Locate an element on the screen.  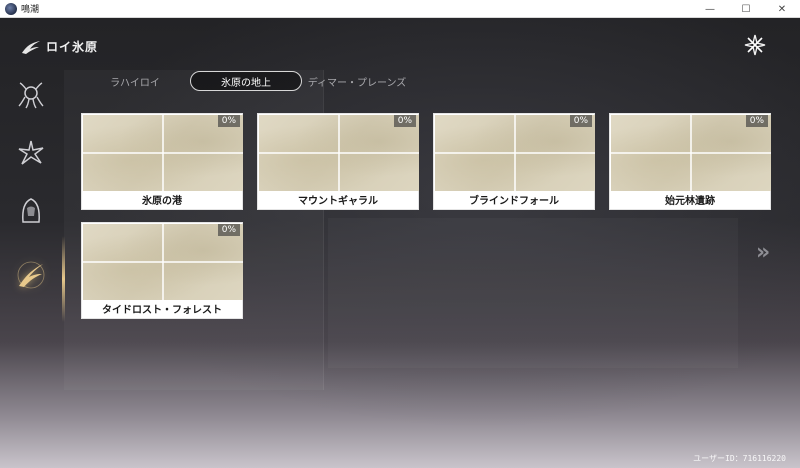
area-card-label: ブラインドフォール is located at coordinates (514, 201).